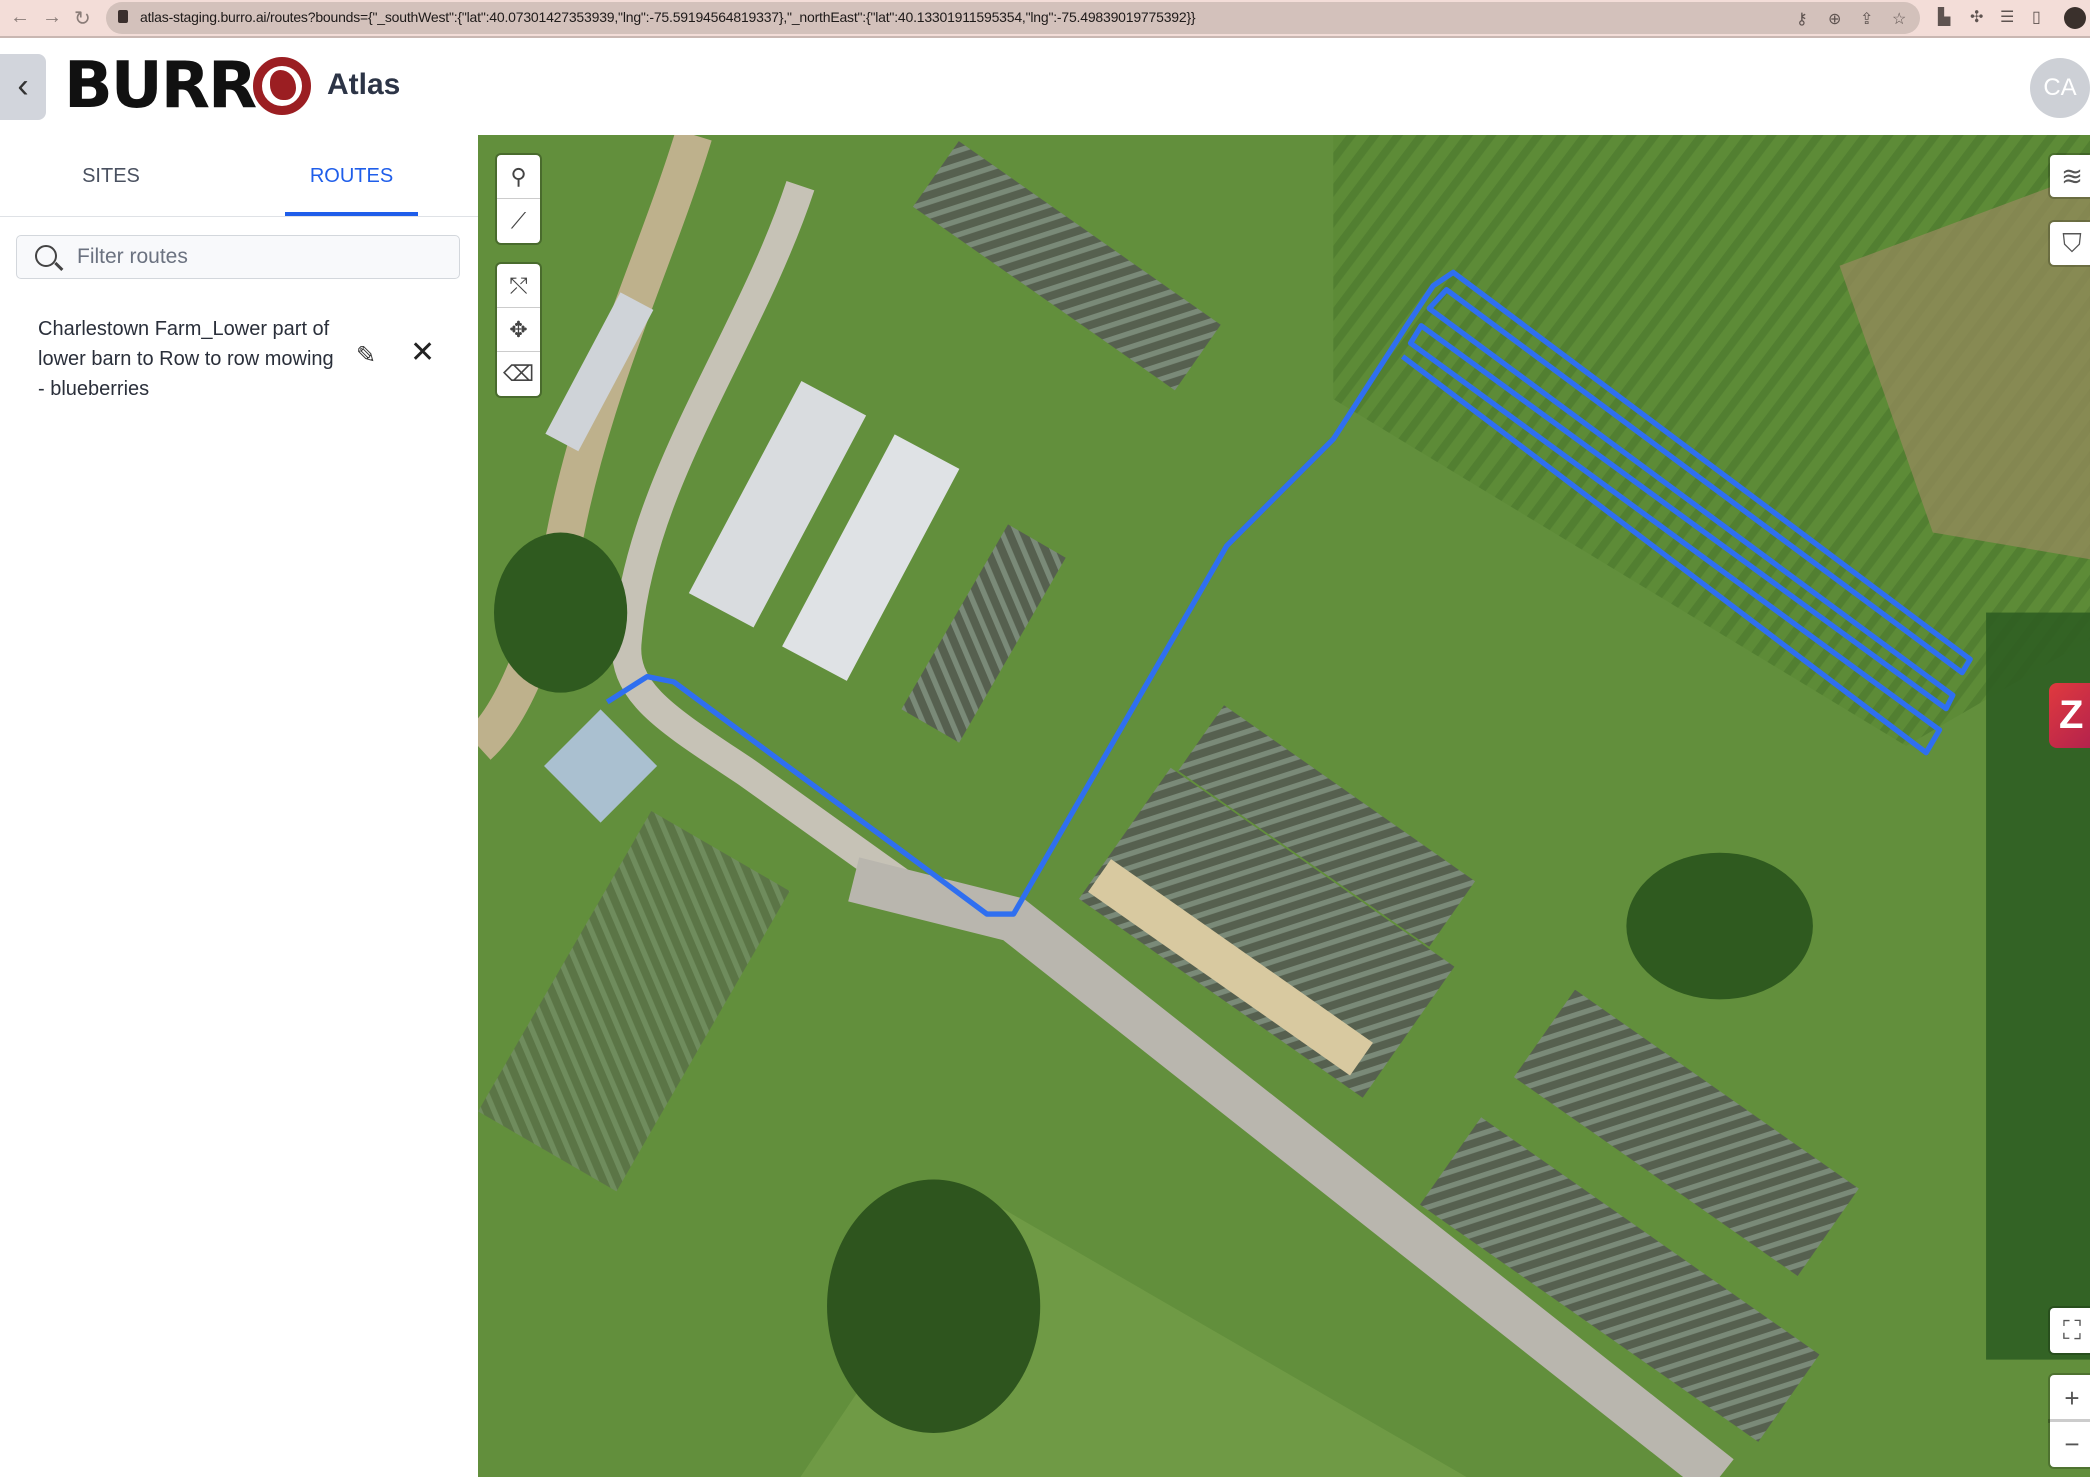 Image resolution: width=2090 pixels, height=1477 pixels. Describe the element at coordinates (2070, 243) in the screenshot. I see `map-pin-icon: ⛉` at that location.